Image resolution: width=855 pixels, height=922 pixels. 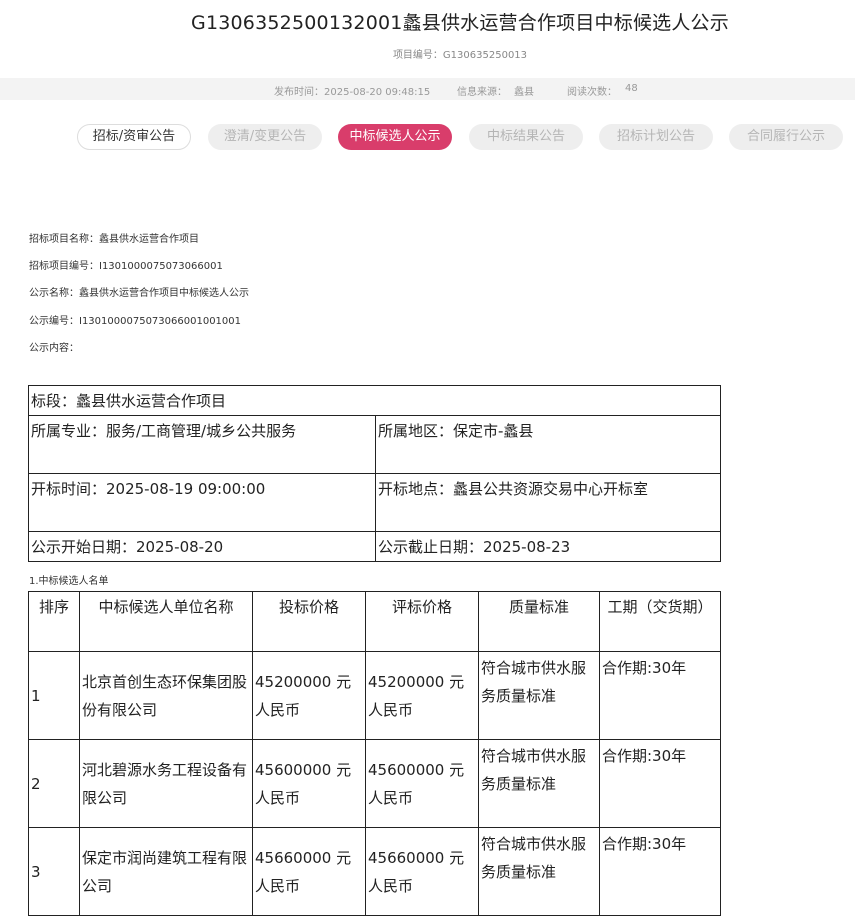 What do you see at coordinates (135, 321) in the screenshot?
I see `notice-code: 公示编号：I1301000075073066001001001` at bounding box center [135, 321].